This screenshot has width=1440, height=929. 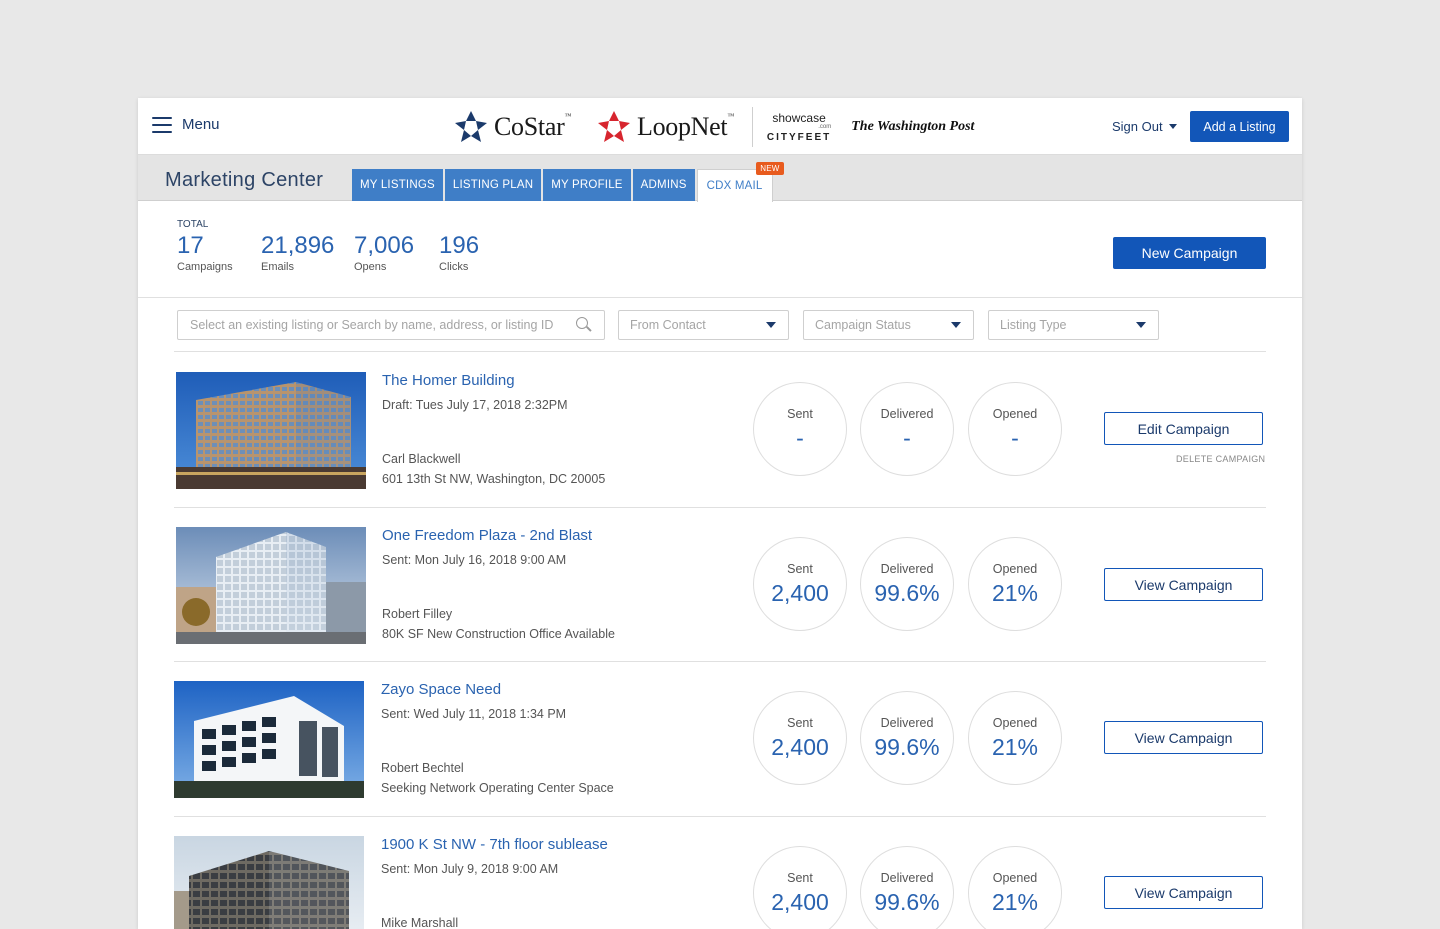 I want to click on edit-campaign-button: Edit Campaign, so click(x=1183, y=428).